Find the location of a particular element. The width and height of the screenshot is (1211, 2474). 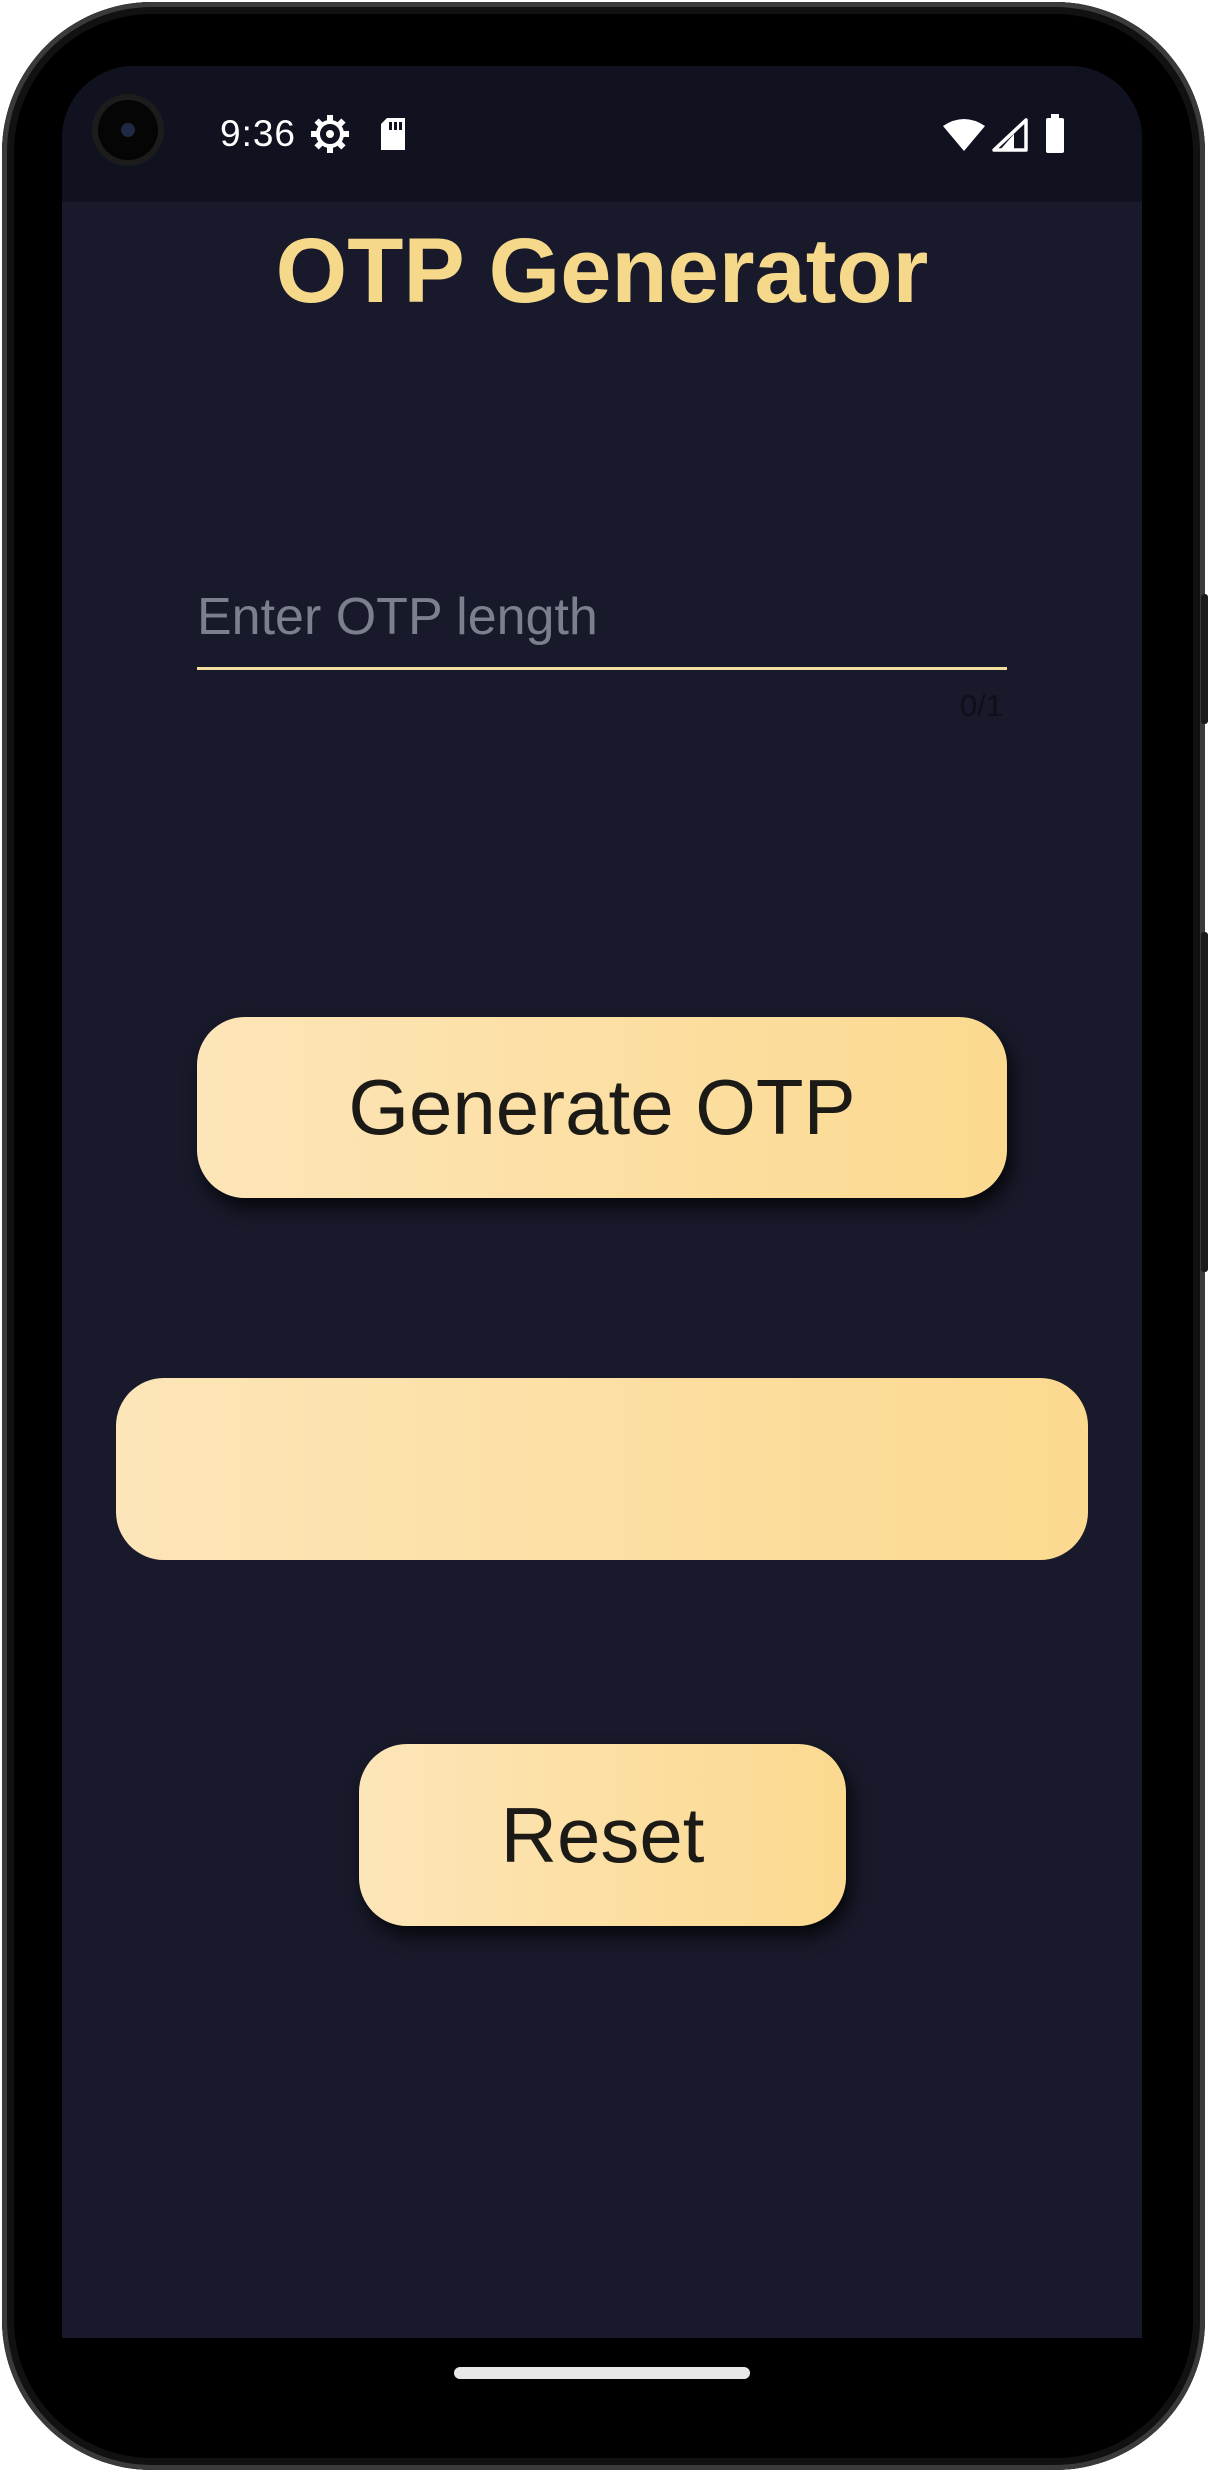

otp-length-field: 0/1 is located at coordinates (602, 651).